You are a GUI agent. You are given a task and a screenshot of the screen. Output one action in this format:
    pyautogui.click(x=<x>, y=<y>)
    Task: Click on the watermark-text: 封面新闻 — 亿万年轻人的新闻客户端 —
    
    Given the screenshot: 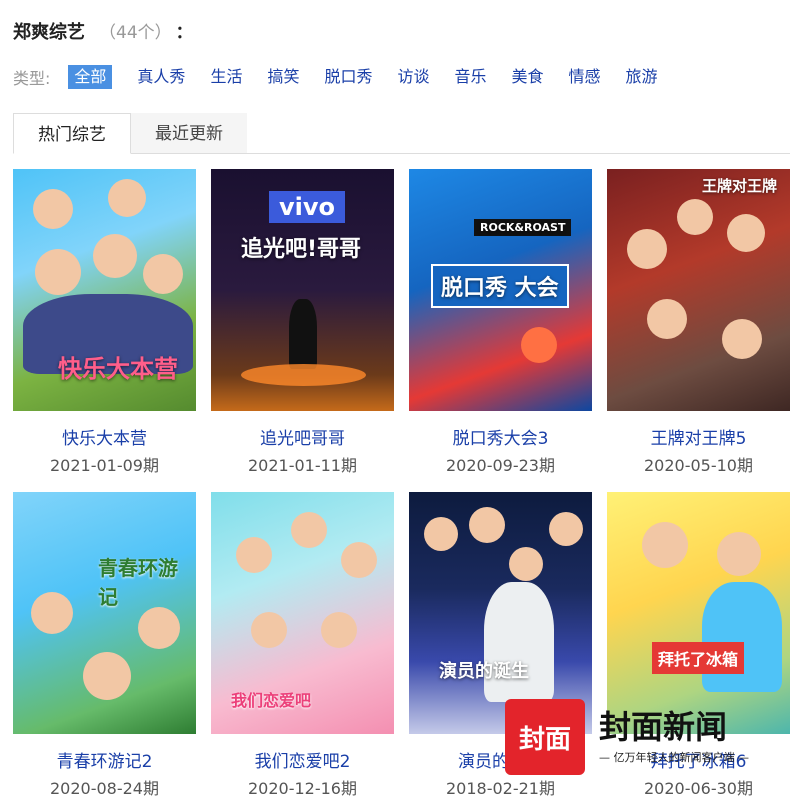 What is the action you would take?
    pyautogui.click(x=674, y=737)
    